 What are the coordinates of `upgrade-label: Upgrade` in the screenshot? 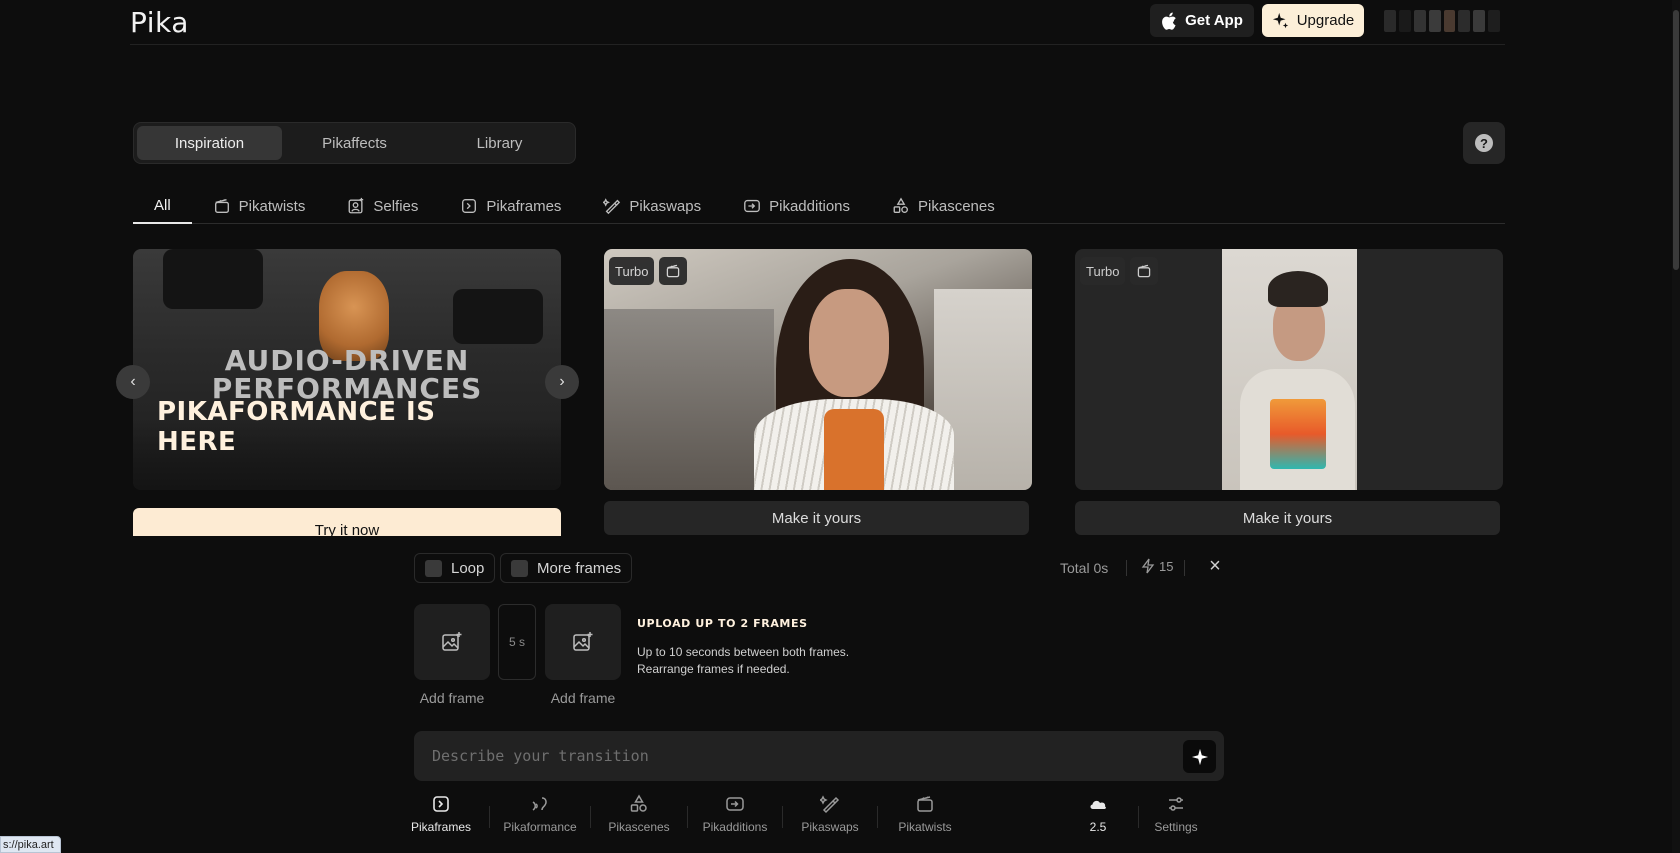 It's located at (1325, 20).